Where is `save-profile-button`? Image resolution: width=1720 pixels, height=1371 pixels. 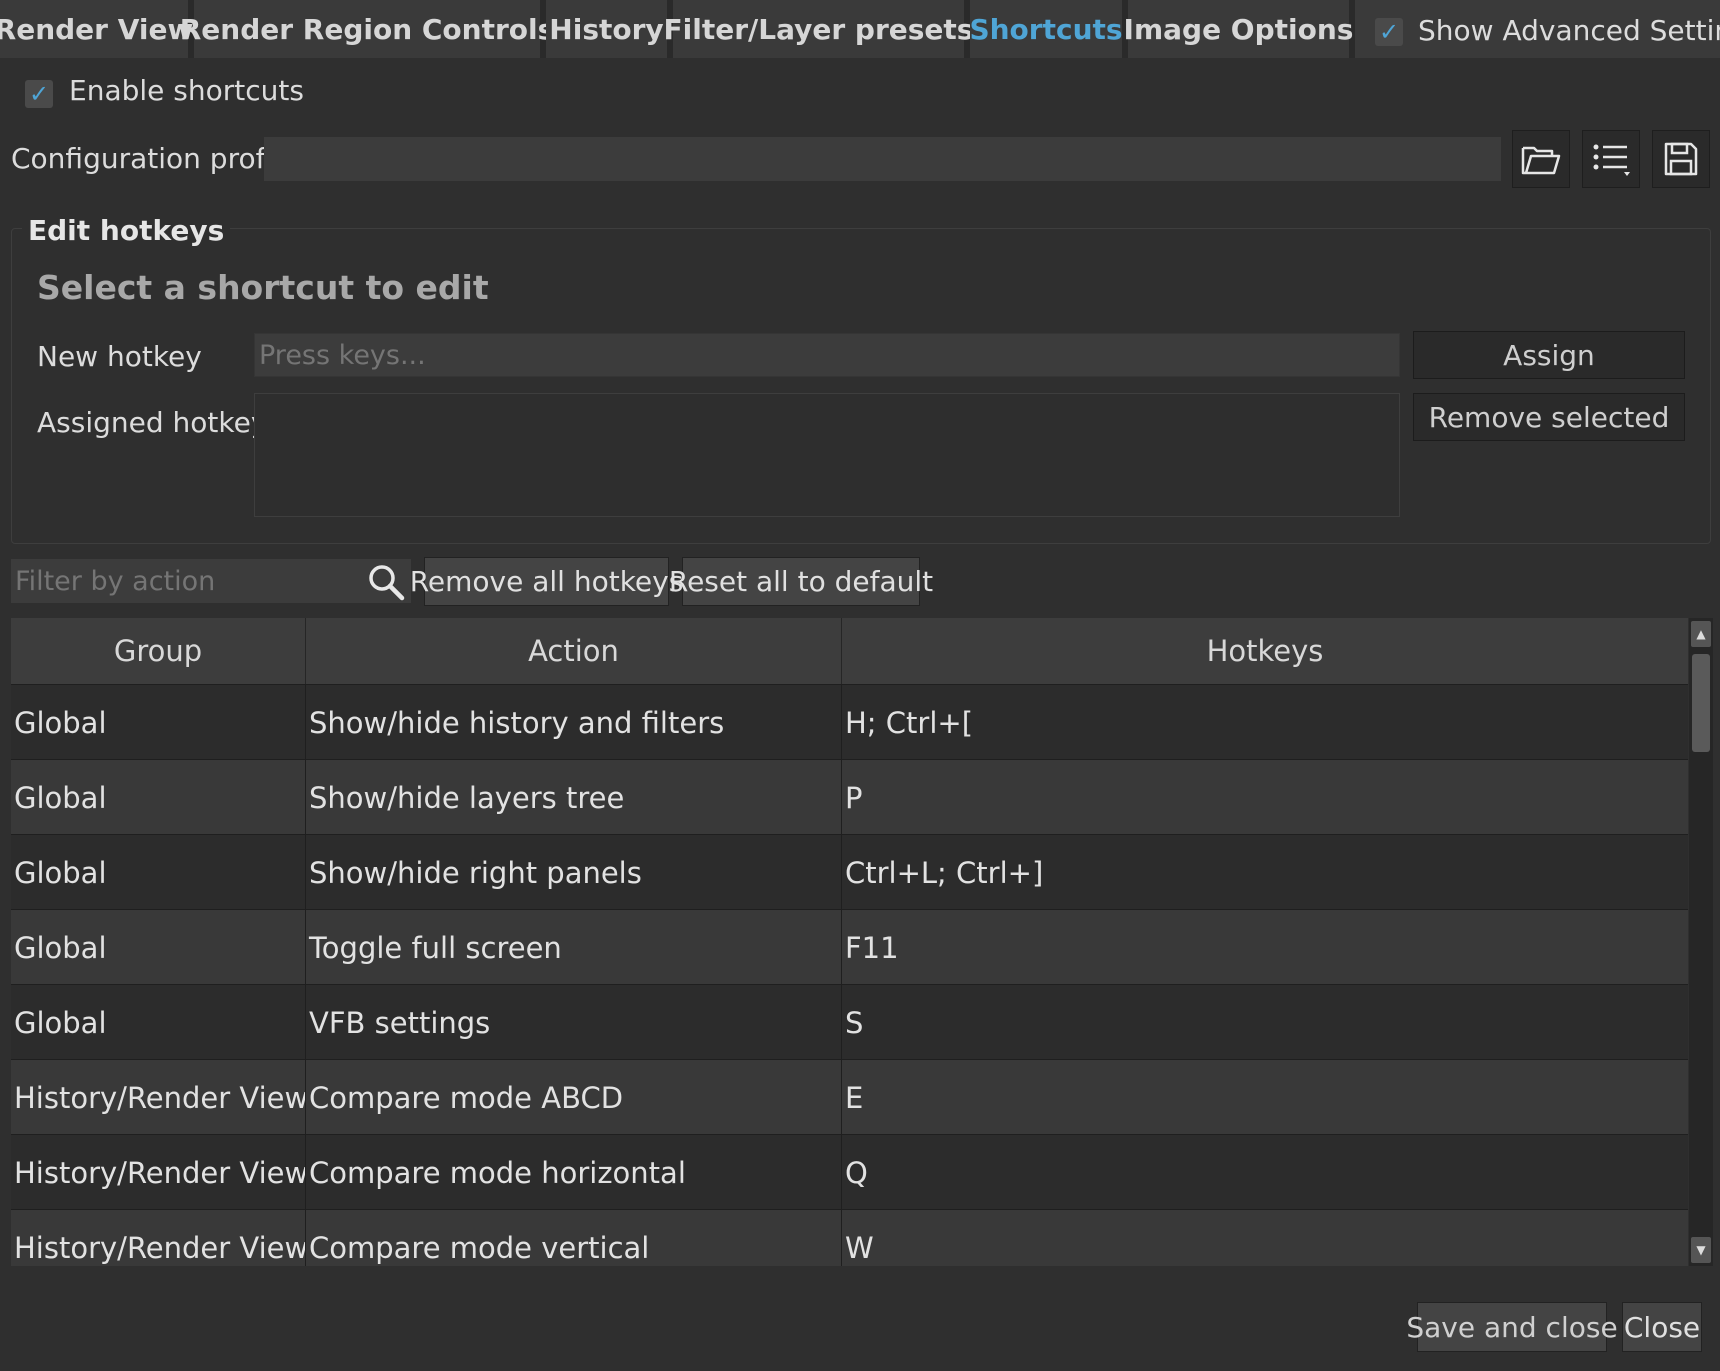 save-profile-button is located at coordinates (1681, 159).